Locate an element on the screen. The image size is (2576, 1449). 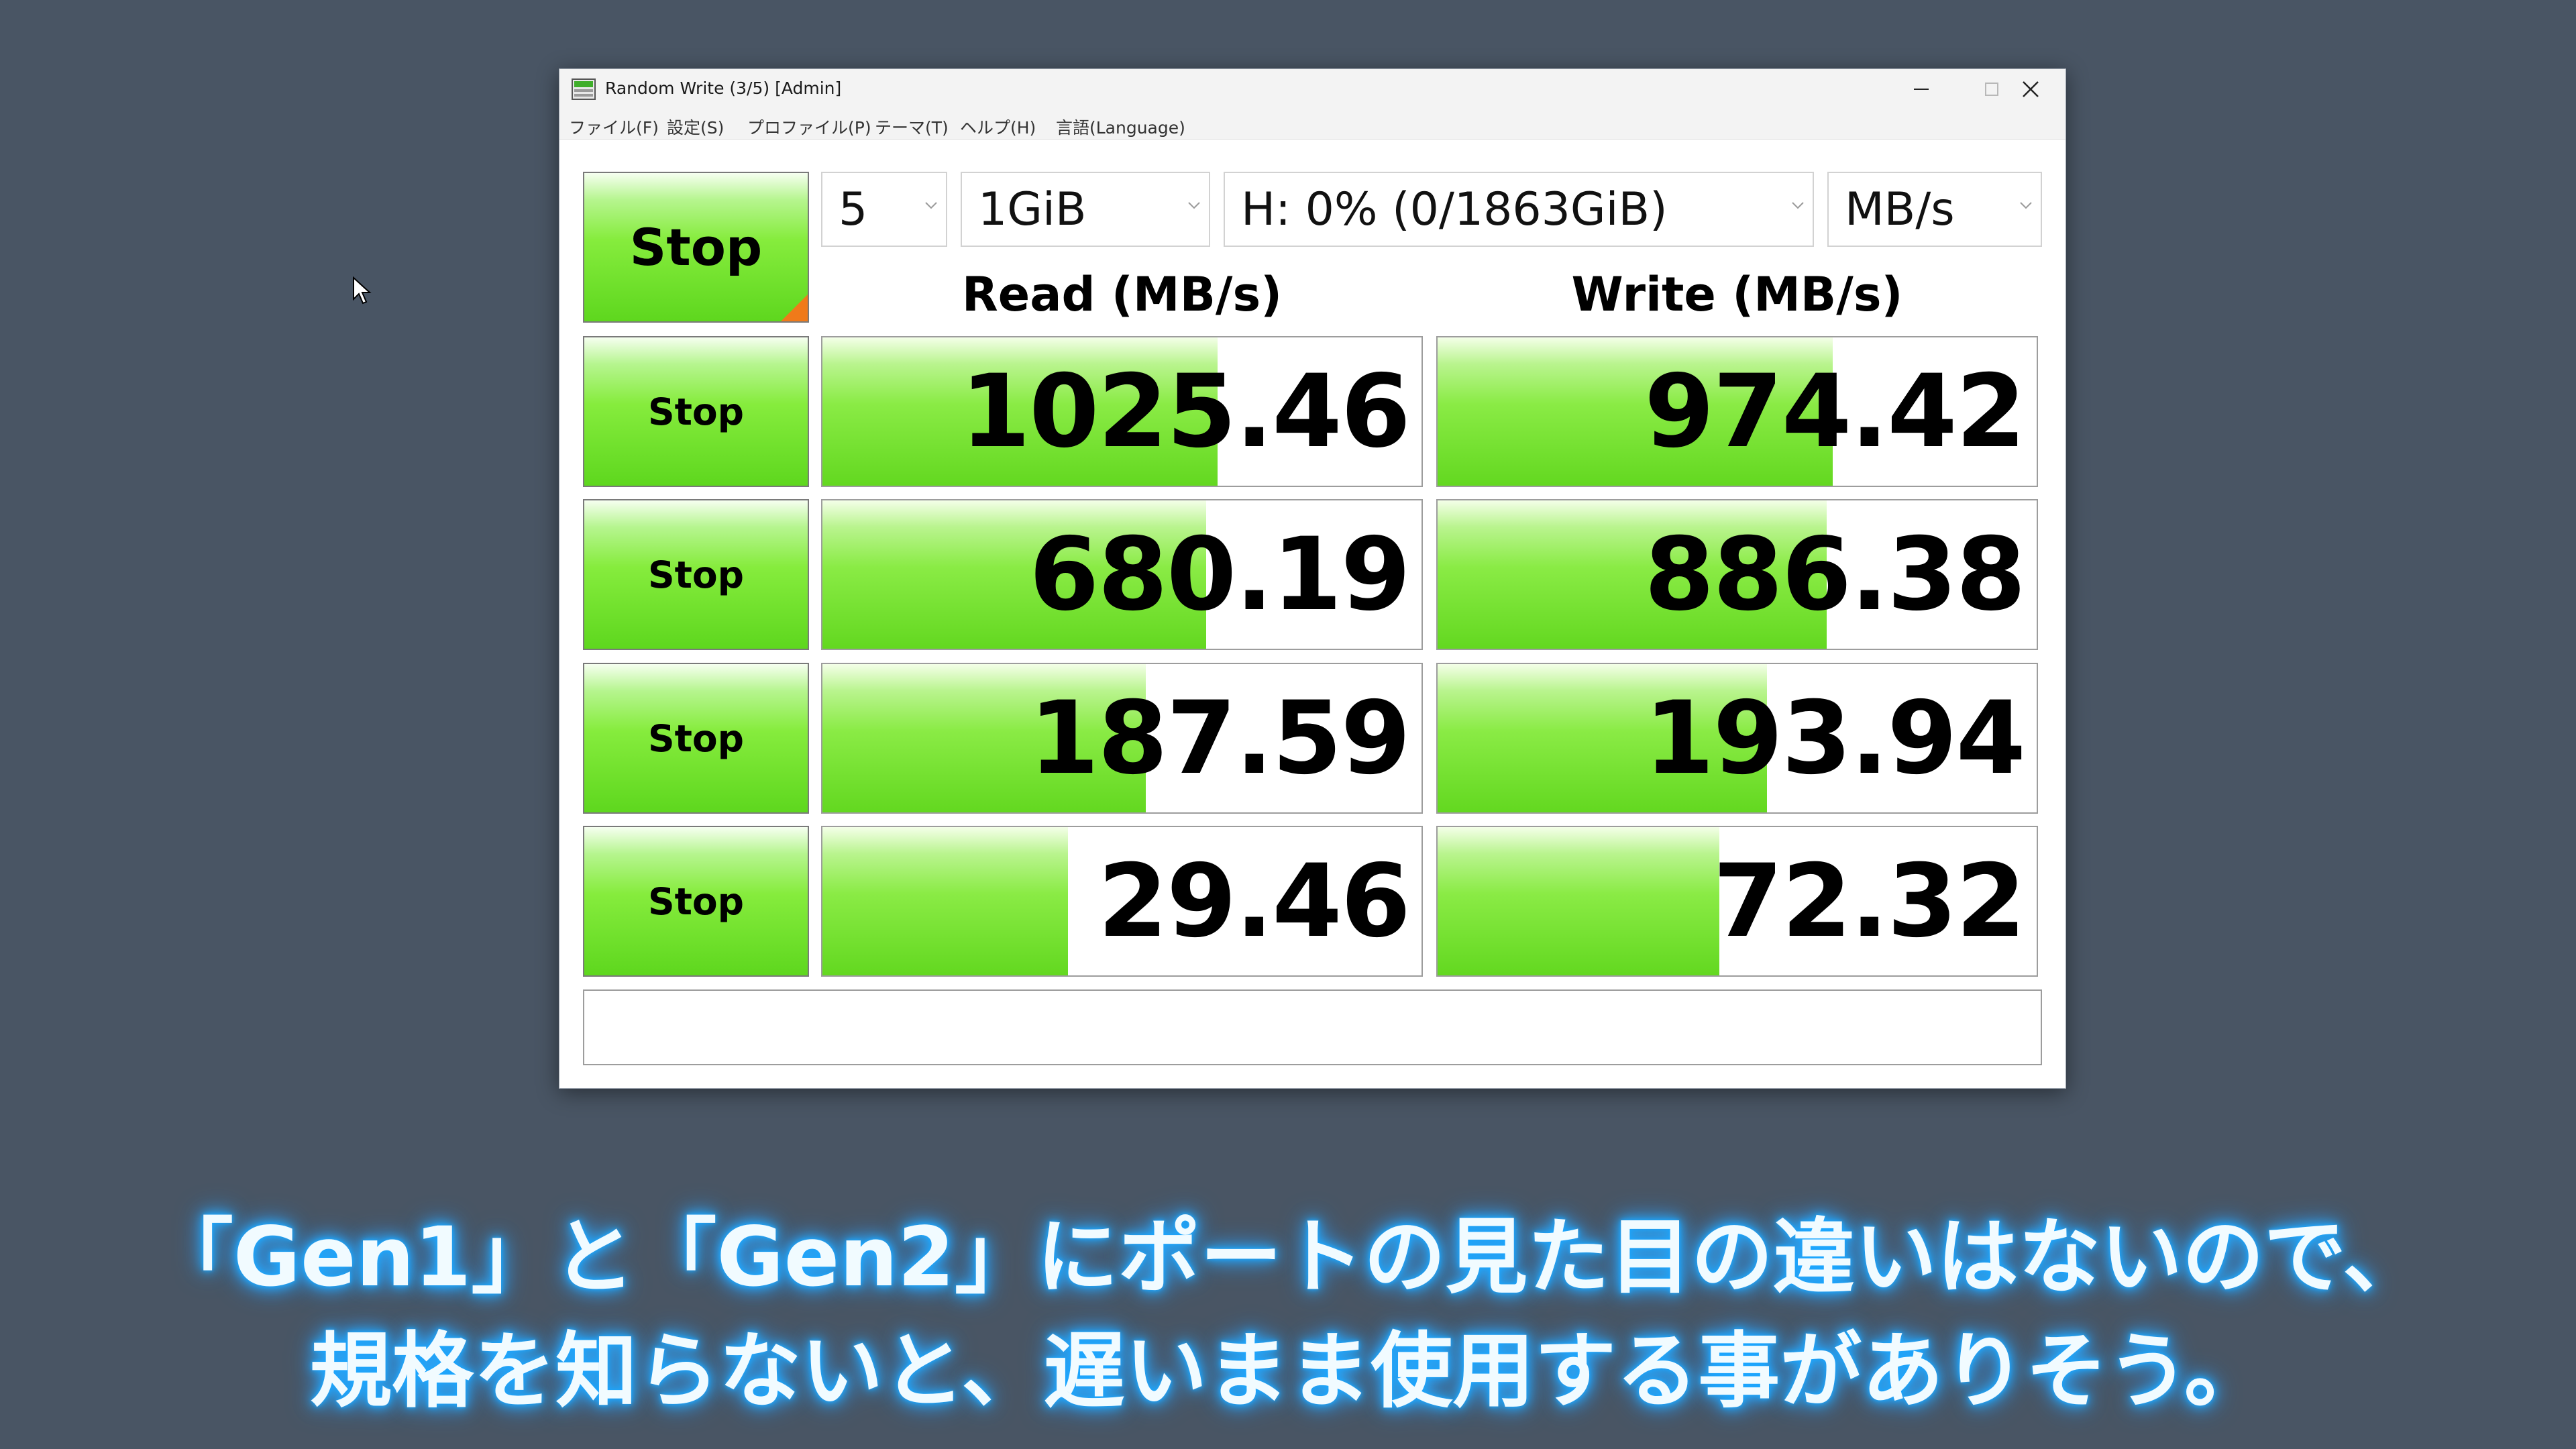
read-column-header: Read (MB/s) is located at coordinates (1122, 294).